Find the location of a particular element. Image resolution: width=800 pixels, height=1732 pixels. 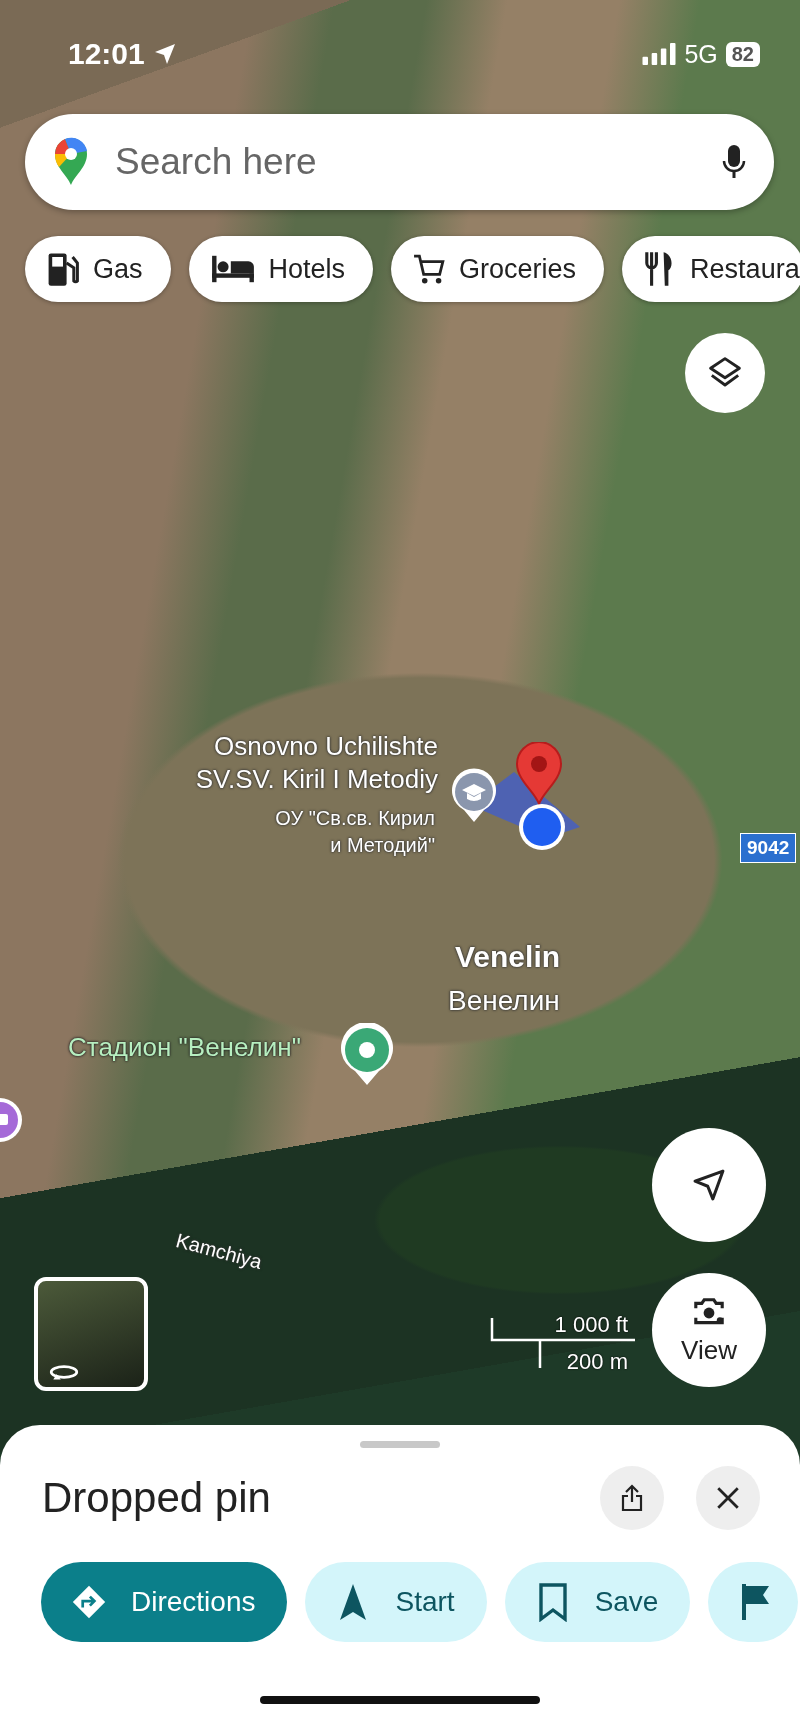

school-pin-icon is located at coordinates (474, 796).